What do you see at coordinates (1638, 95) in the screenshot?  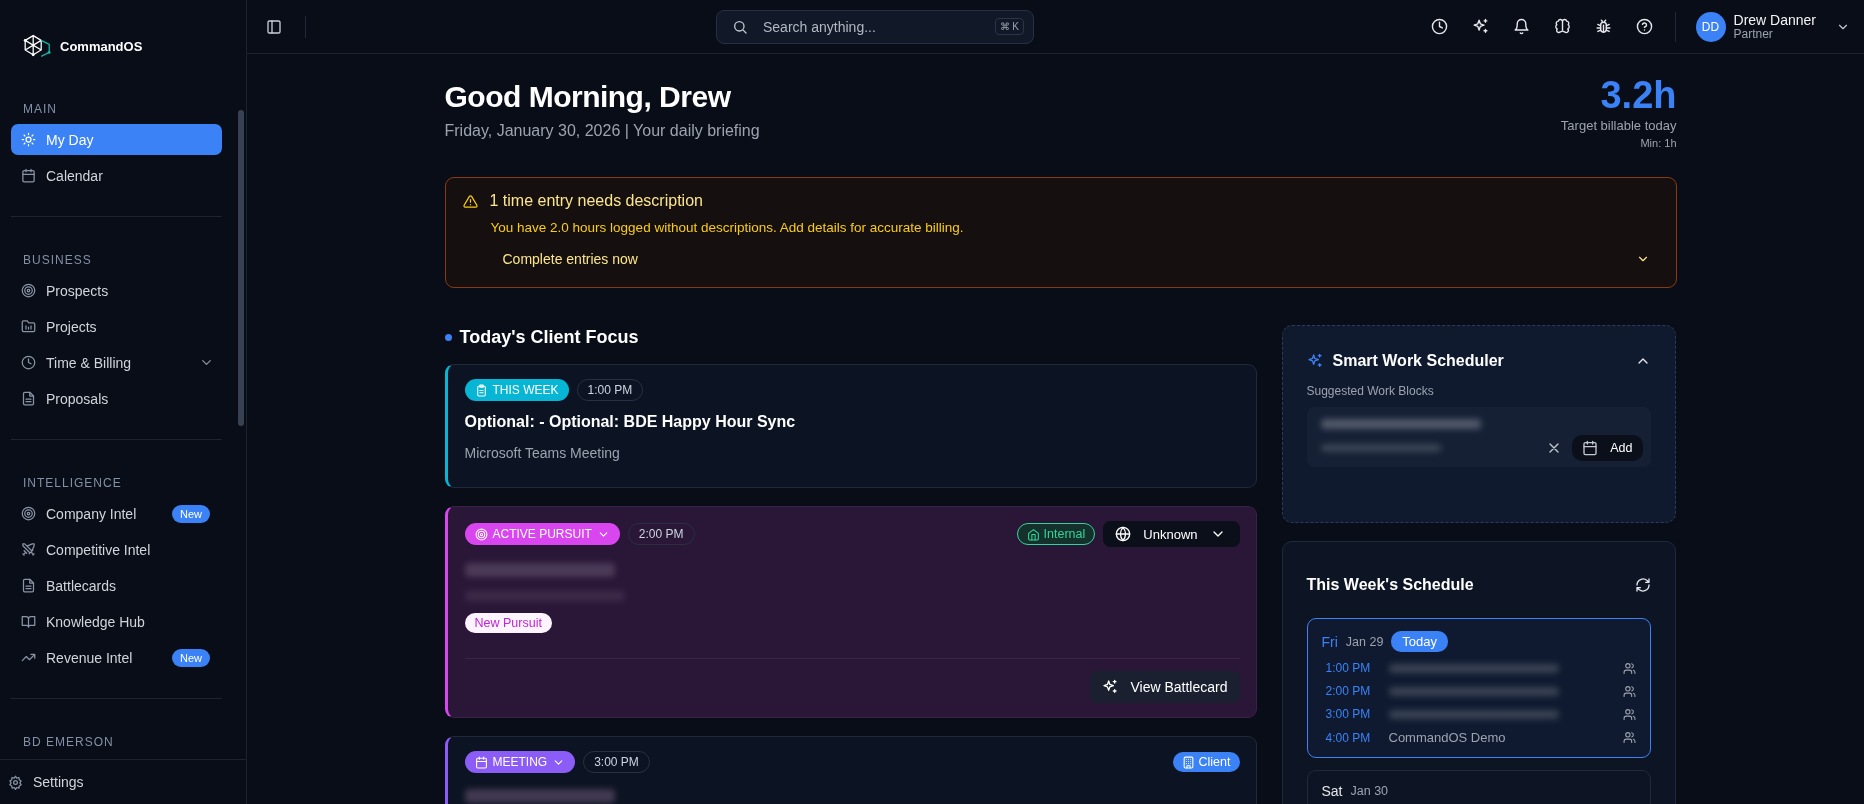 I see `target-hours: 3.2h` at bounding box center [1638, 95].